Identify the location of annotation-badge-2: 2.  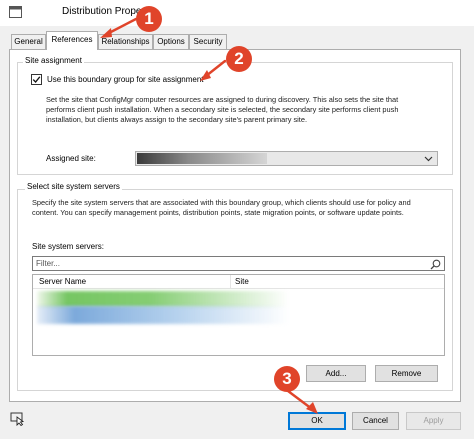
(239, 59).